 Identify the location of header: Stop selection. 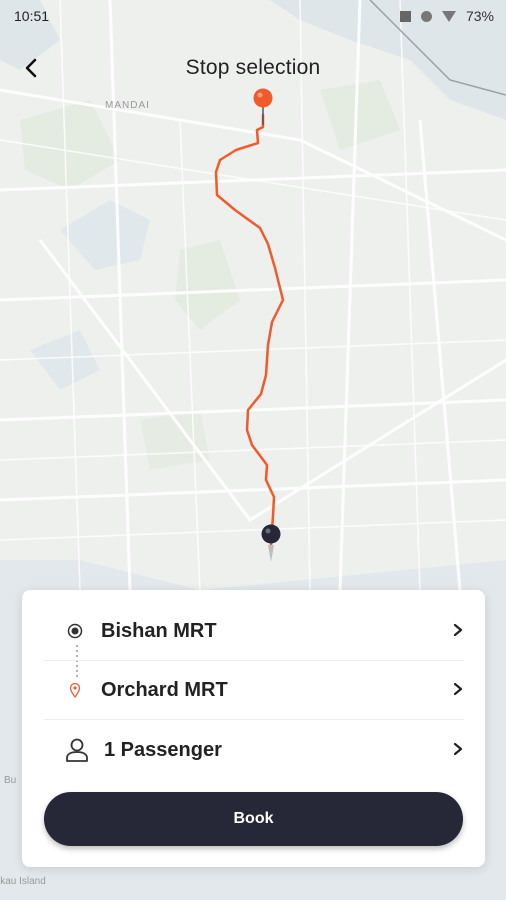
(253, 70).